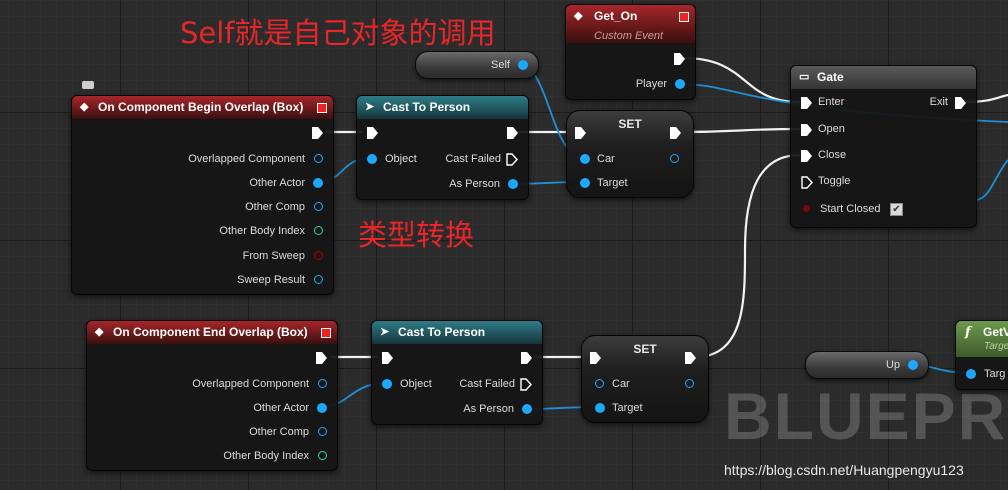 The height and width of the screenshot is (490, 1008). What do you see at coordinates (488, 409) in the screenshot?
I see `cast2-as-person-label: As Person` at bounding box center [488, 409].